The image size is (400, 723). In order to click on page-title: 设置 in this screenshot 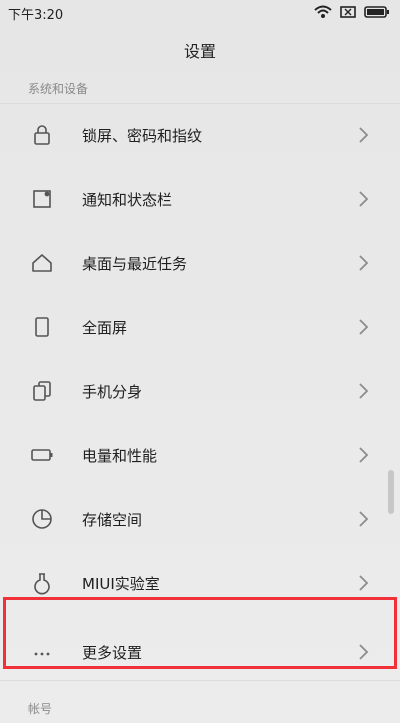, I will do `click(199, 51)`.